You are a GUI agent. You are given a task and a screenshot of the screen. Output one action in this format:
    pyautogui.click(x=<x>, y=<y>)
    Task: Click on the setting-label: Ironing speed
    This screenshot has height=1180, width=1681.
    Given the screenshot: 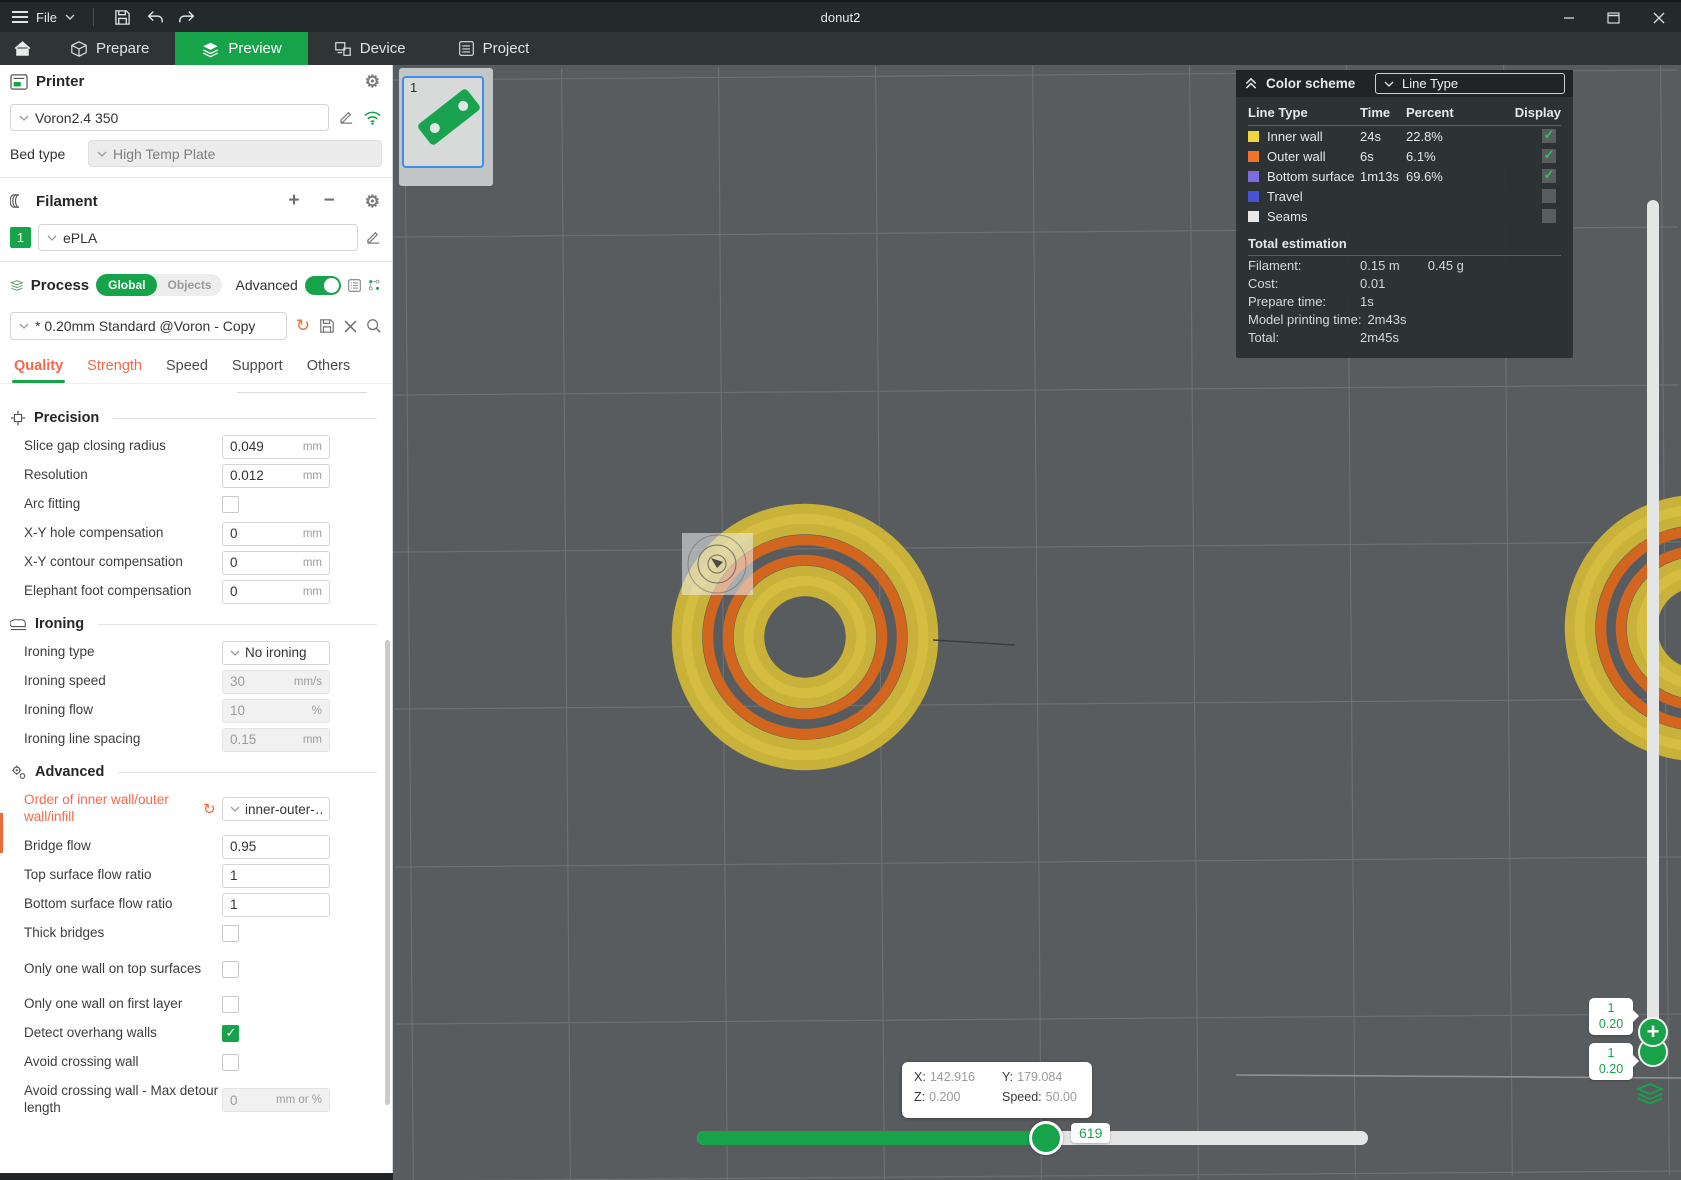 What is the action you would take?
    pyautogui.click(x=65, y=681)
    